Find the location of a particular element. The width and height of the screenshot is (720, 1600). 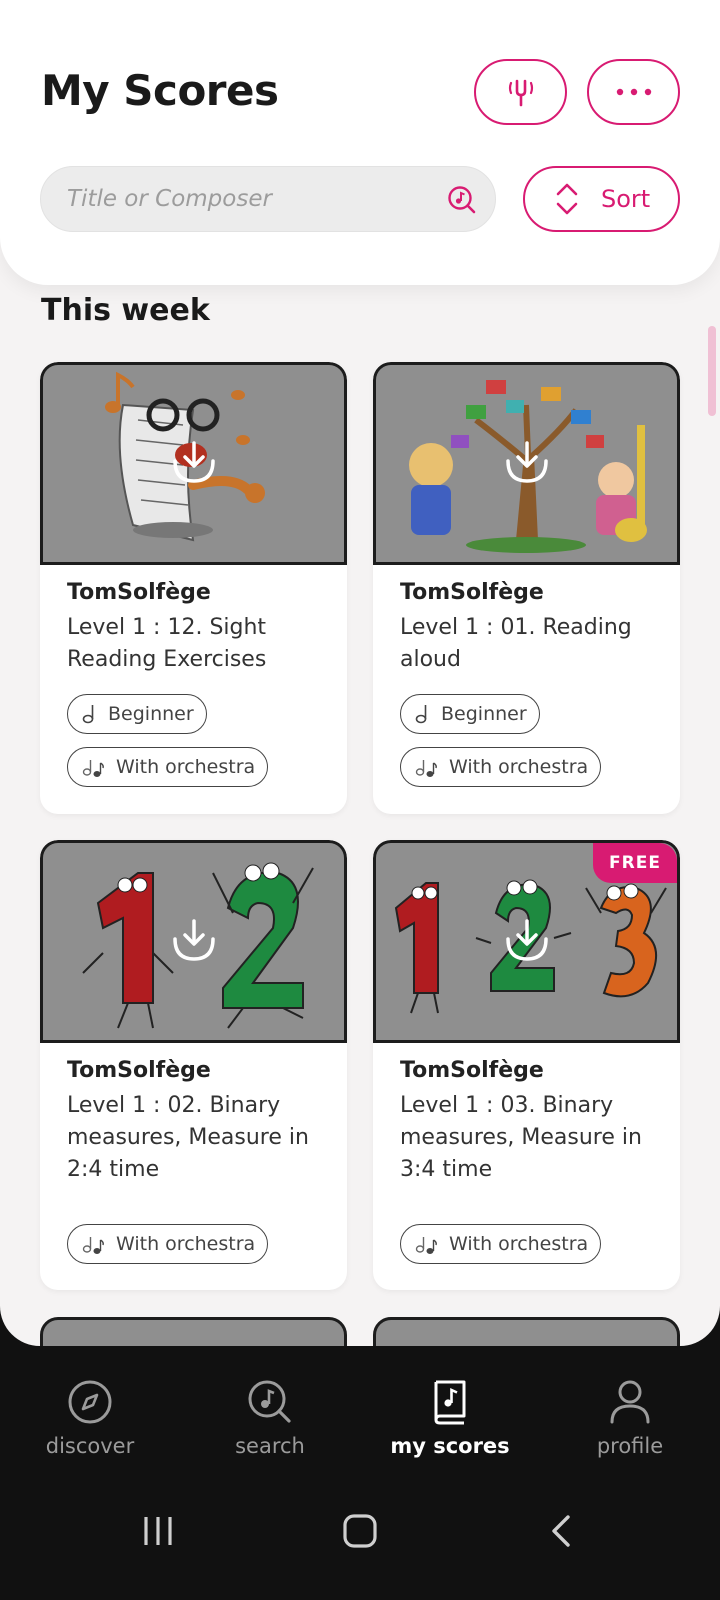

card-title: Level 1 : 12. Sight Reading Exercises is located at coordinates (167, 643).